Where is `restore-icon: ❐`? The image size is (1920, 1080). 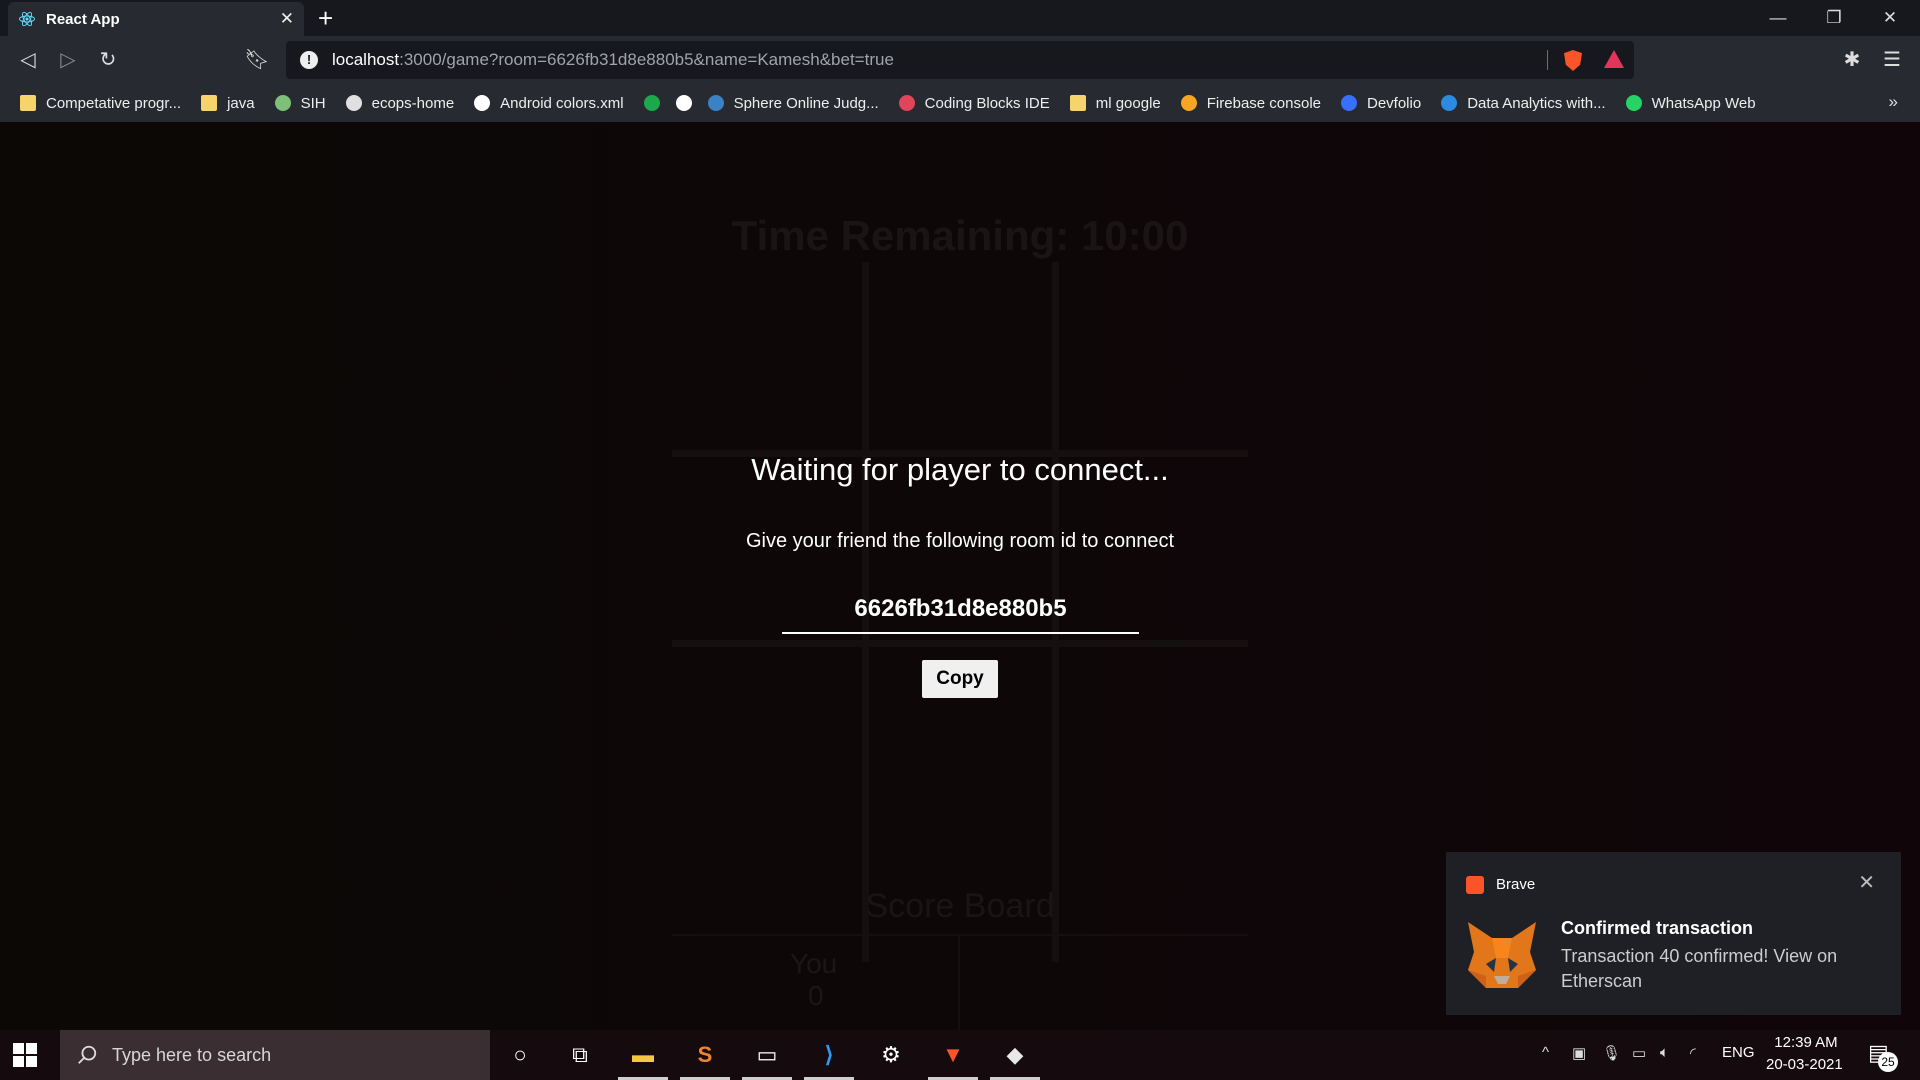
restore-icon: ❐ is located at coordinates (1834, 18).